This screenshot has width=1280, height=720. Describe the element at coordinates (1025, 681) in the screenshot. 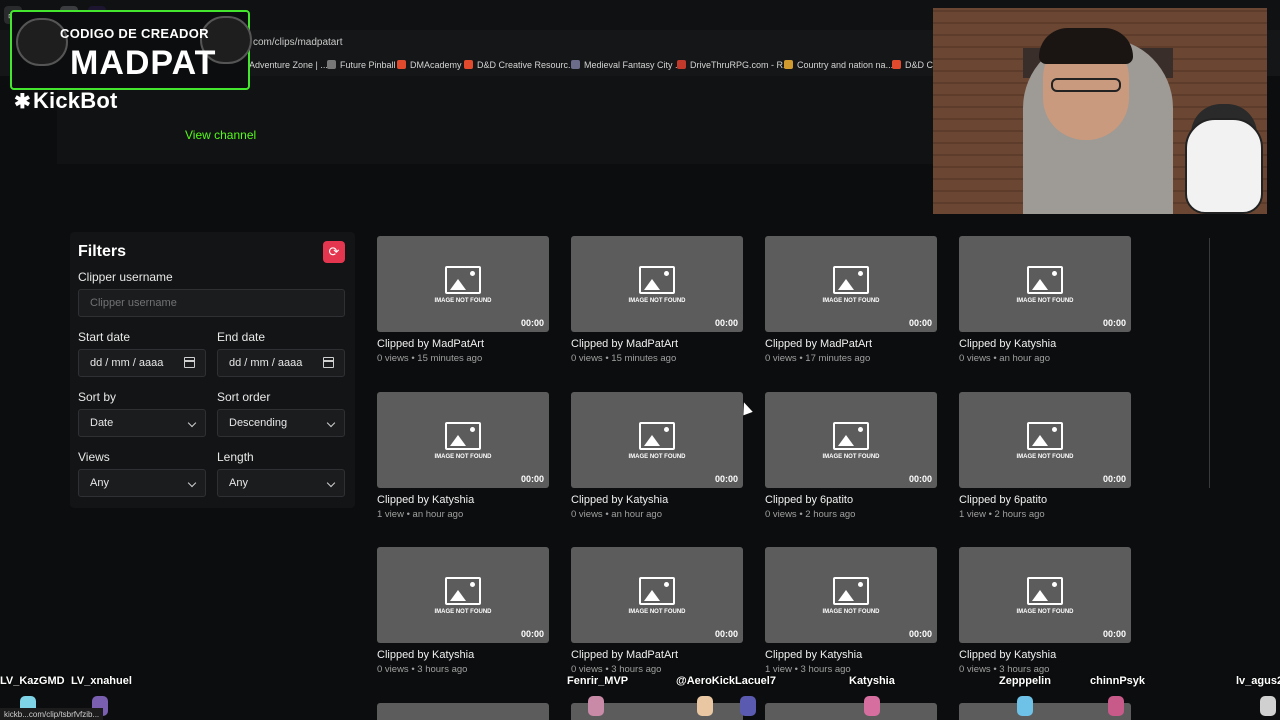

I see `chat-username: Zepppelin` at that location.